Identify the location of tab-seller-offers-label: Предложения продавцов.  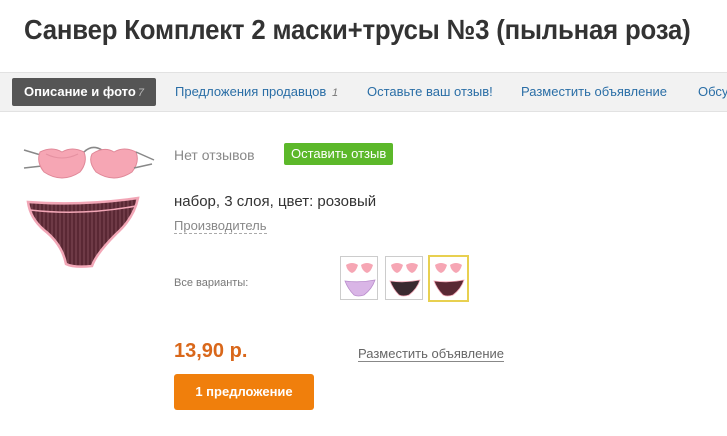
(251, 91).